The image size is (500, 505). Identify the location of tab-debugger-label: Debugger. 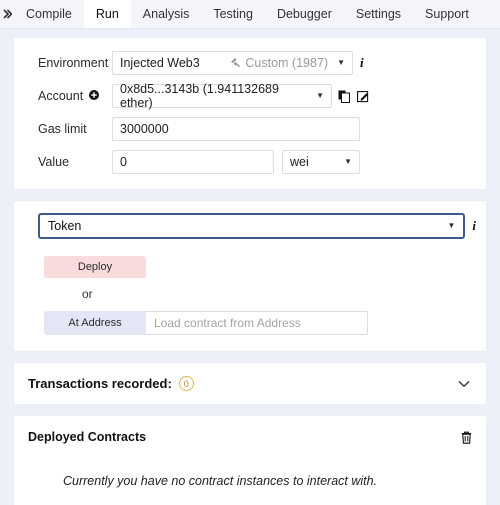
(304, 14).